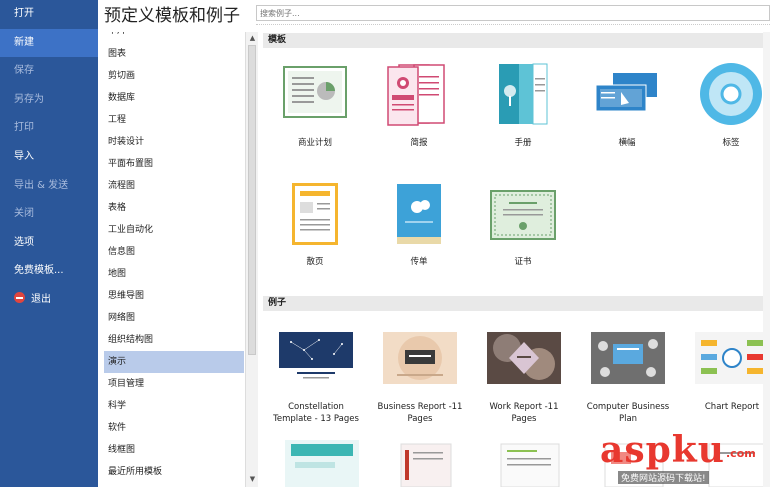 Image resolution: width=770 pixels, height=487 pixels. Describe the element at coordinates (174, 340) in the screenshot. I see `category-item: 组织结构图` at that location.